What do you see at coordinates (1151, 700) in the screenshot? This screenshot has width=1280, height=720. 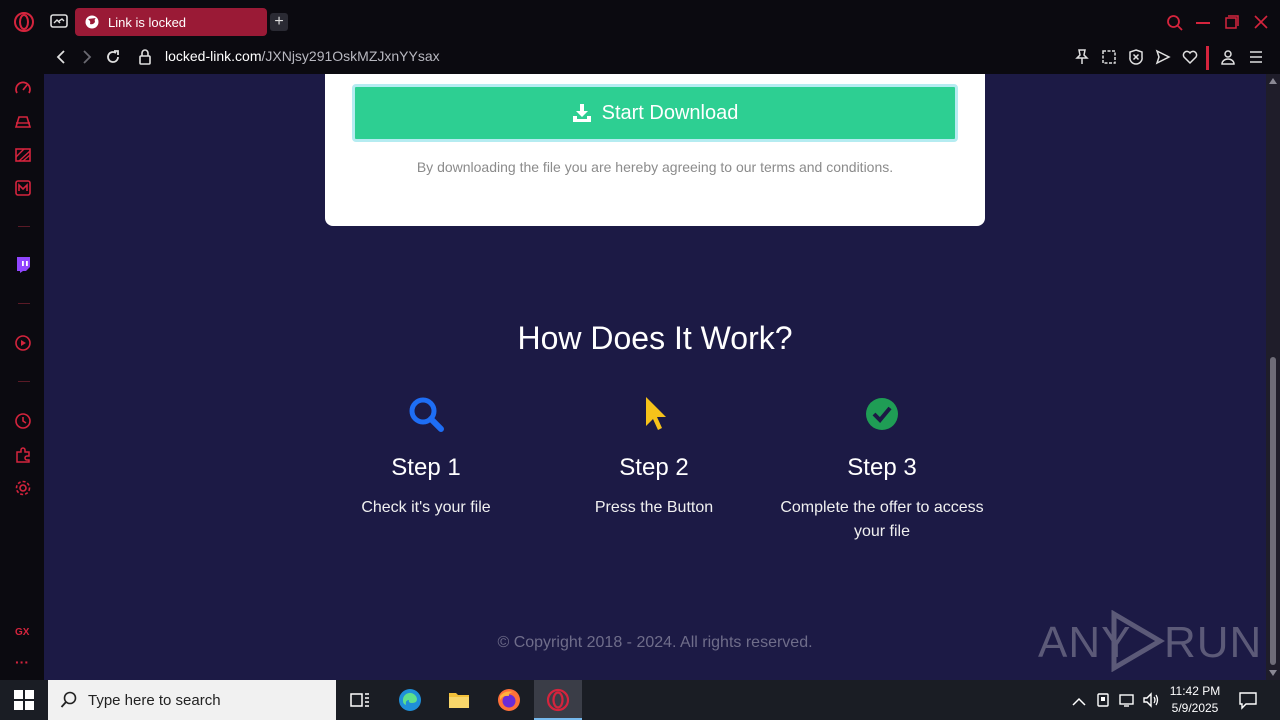 I see `volume-icon` at bounding box center [1151, 700].